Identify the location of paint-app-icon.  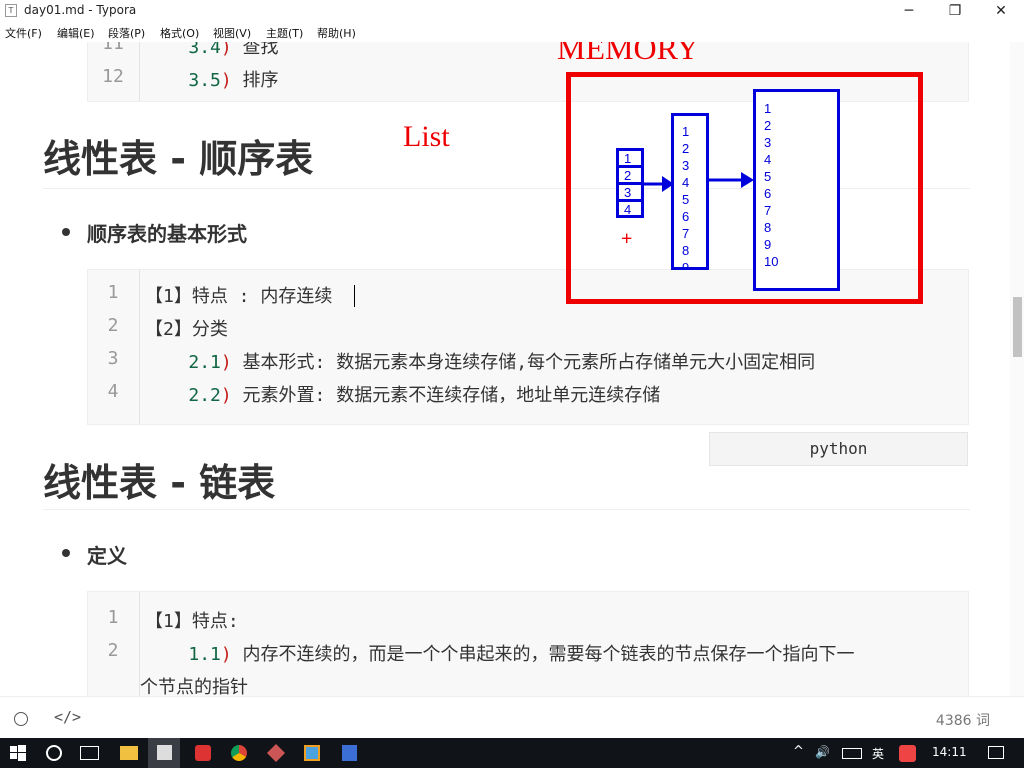
(276, 753).